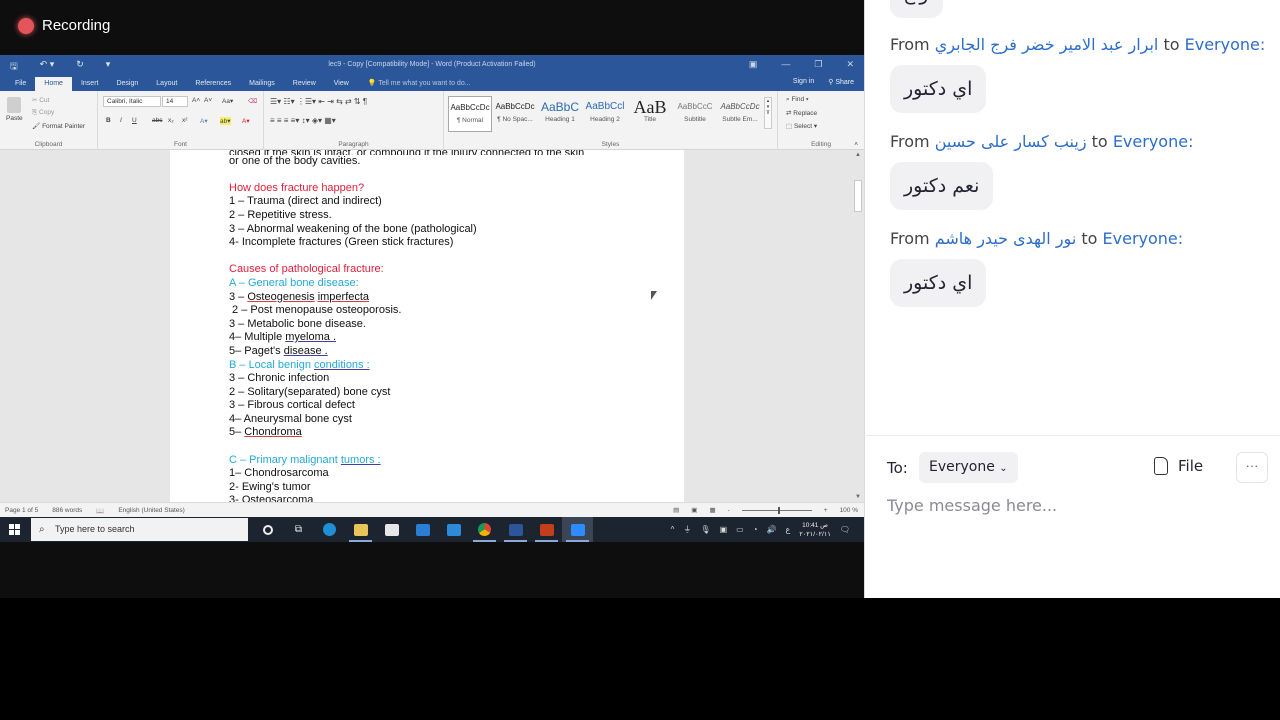  Describe the element at coordinates (695, 114) in the screenshot. I see `style-subtitle: AaBbCcC Subtitle` at that location.